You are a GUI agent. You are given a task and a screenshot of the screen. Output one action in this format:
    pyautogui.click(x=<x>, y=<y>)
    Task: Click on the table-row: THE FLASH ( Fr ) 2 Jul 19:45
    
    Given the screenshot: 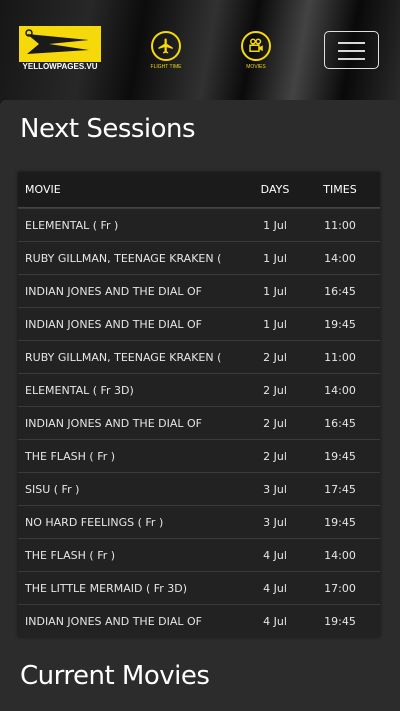 What is the action you would take?
    pyautogui.click(x=199, y=455)
    